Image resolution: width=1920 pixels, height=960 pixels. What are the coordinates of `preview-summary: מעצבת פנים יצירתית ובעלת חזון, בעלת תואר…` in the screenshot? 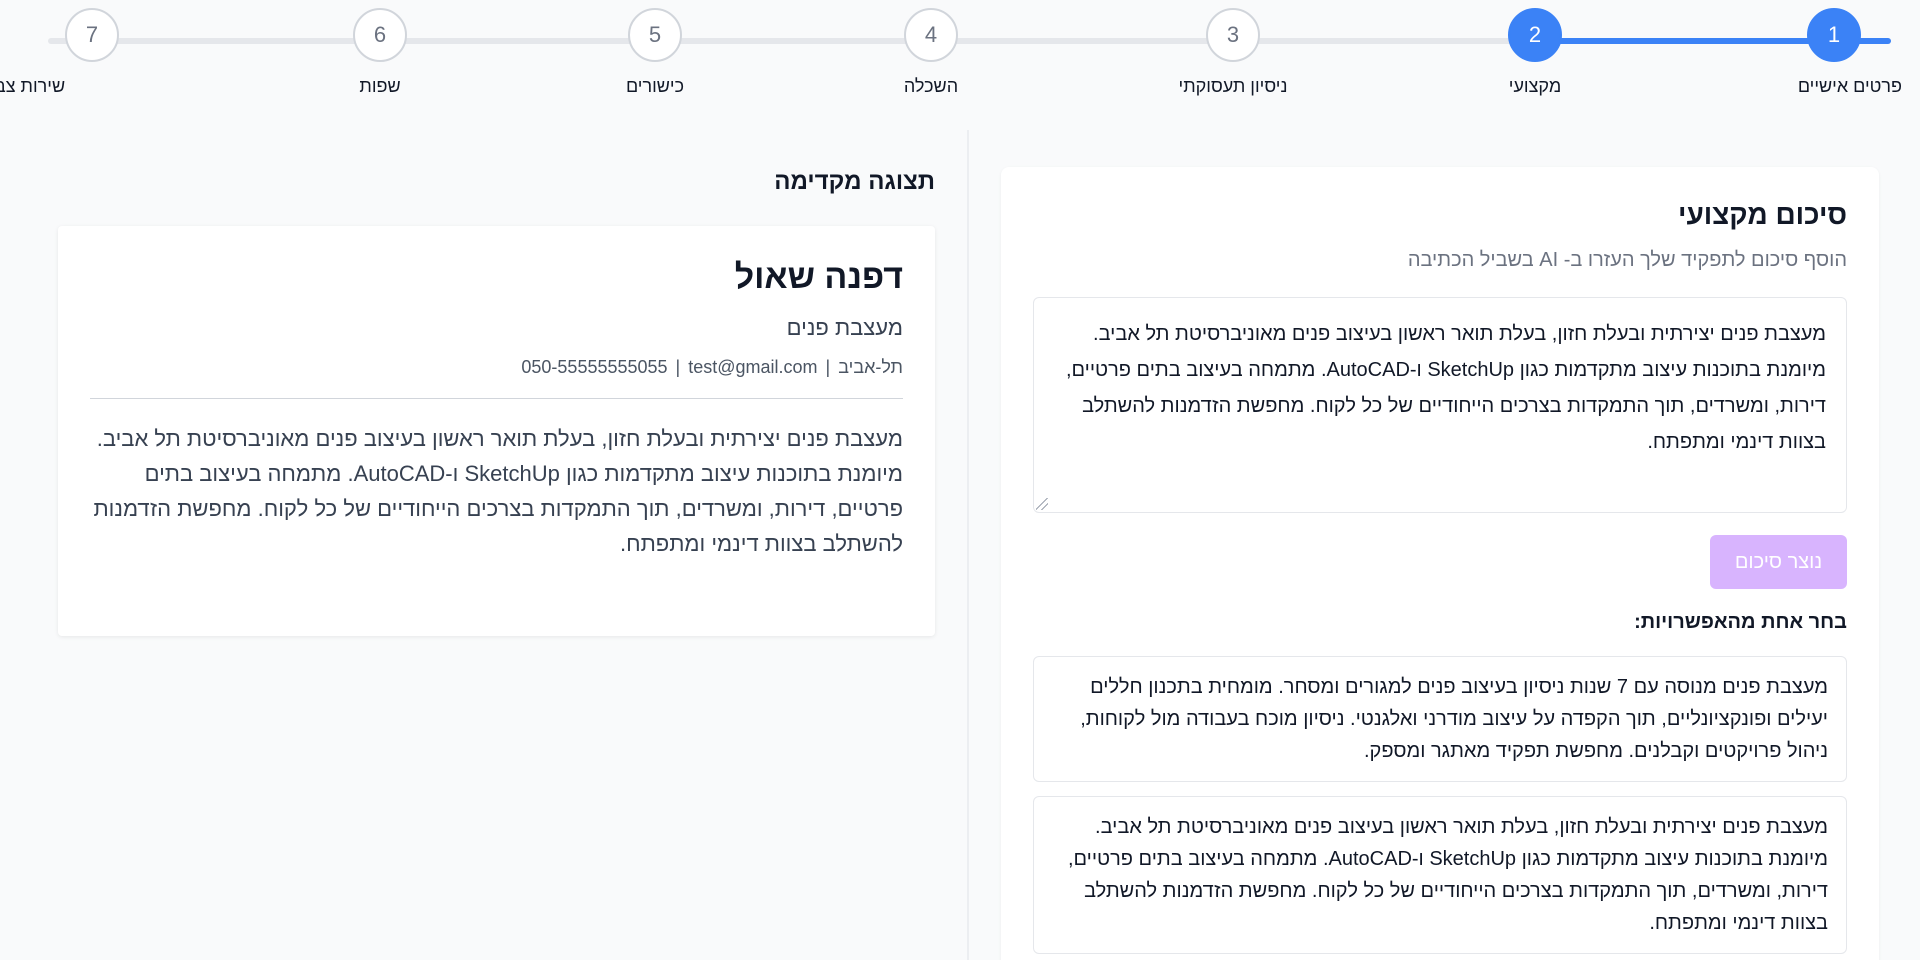 It's located at (498, 491).